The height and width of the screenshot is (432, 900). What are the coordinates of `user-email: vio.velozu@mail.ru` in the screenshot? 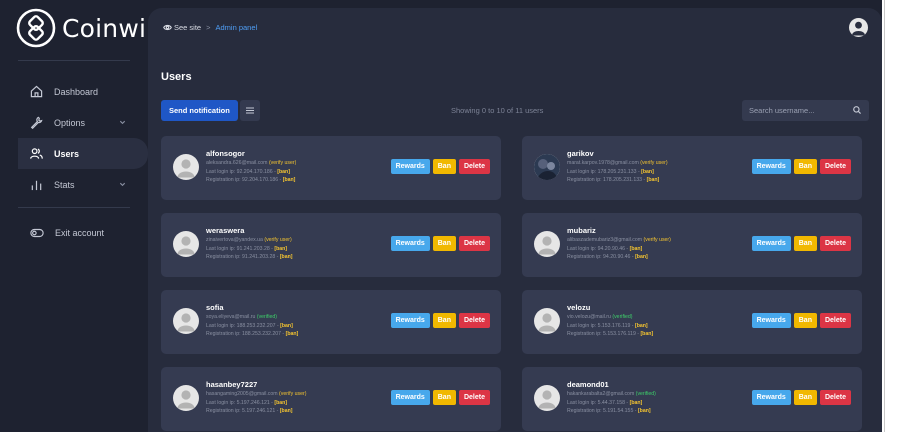 It's located at (589, 317).